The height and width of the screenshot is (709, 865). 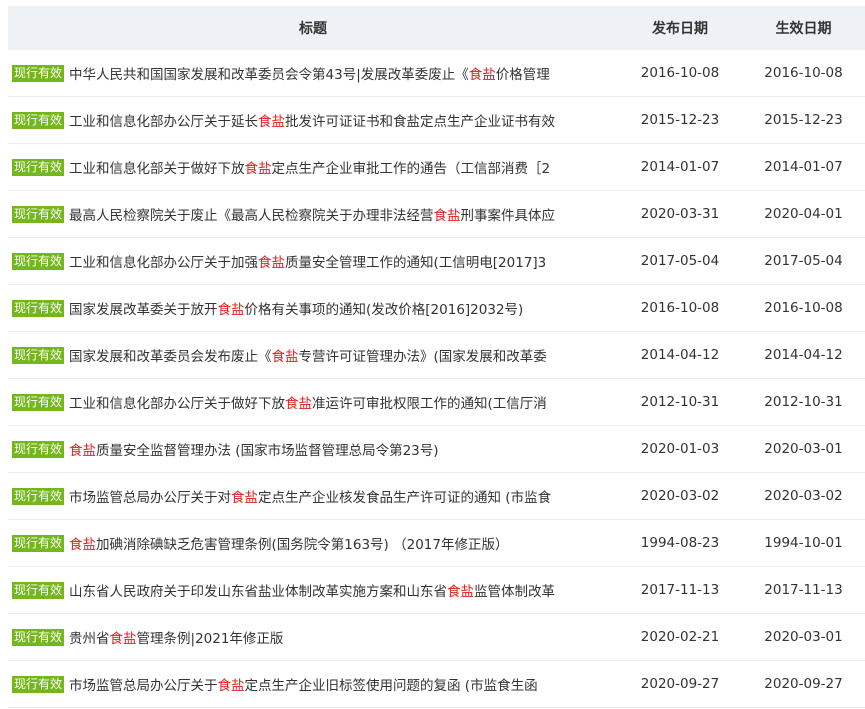 I want to click on regulation-title-link: 工业和信息化部办公厅关于延长食盐批发许可证证书和食盐定点生产企业证书有效, so click(x=312, y=120).